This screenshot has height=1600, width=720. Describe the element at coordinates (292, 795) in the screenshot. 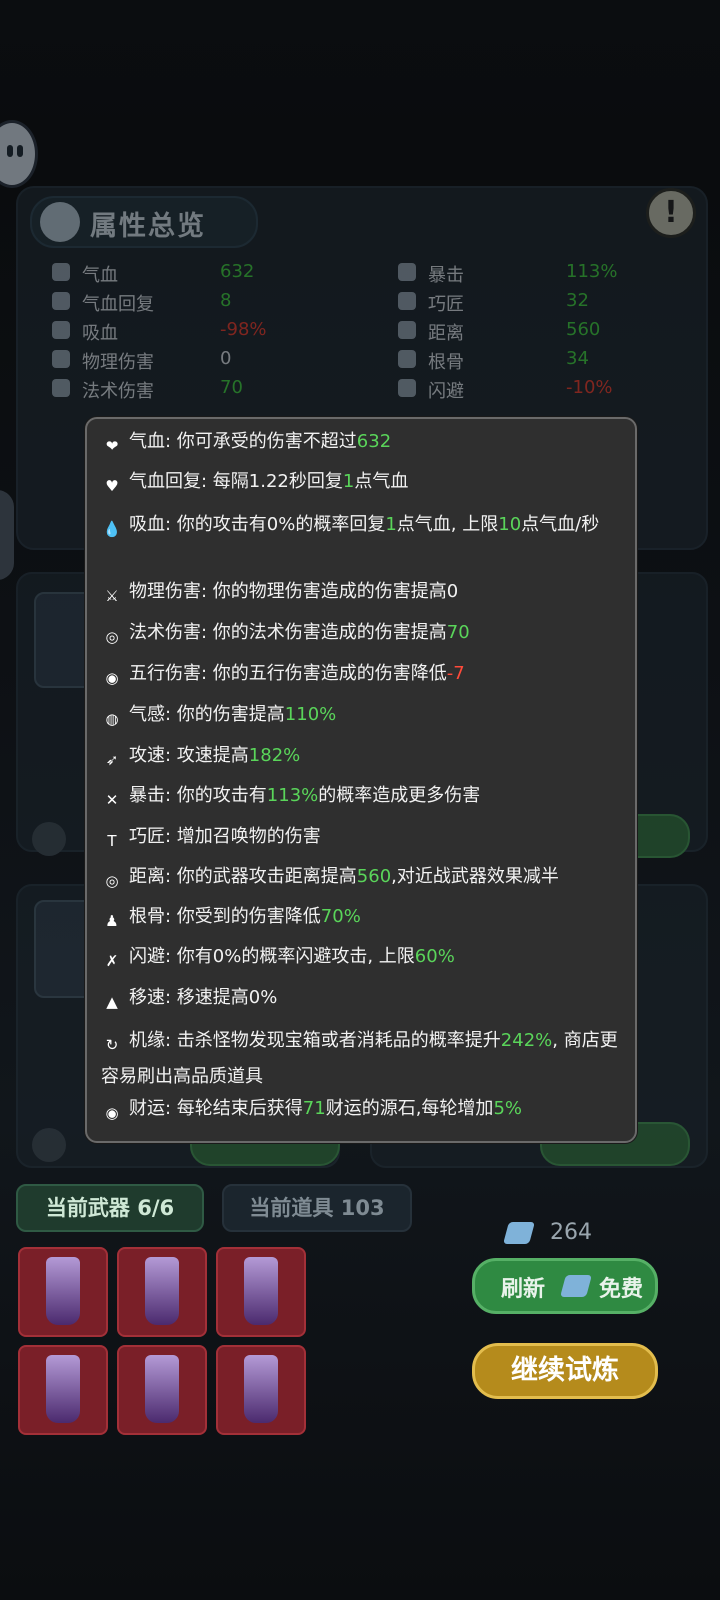

I see `tooltip-text: 113%` at that location.